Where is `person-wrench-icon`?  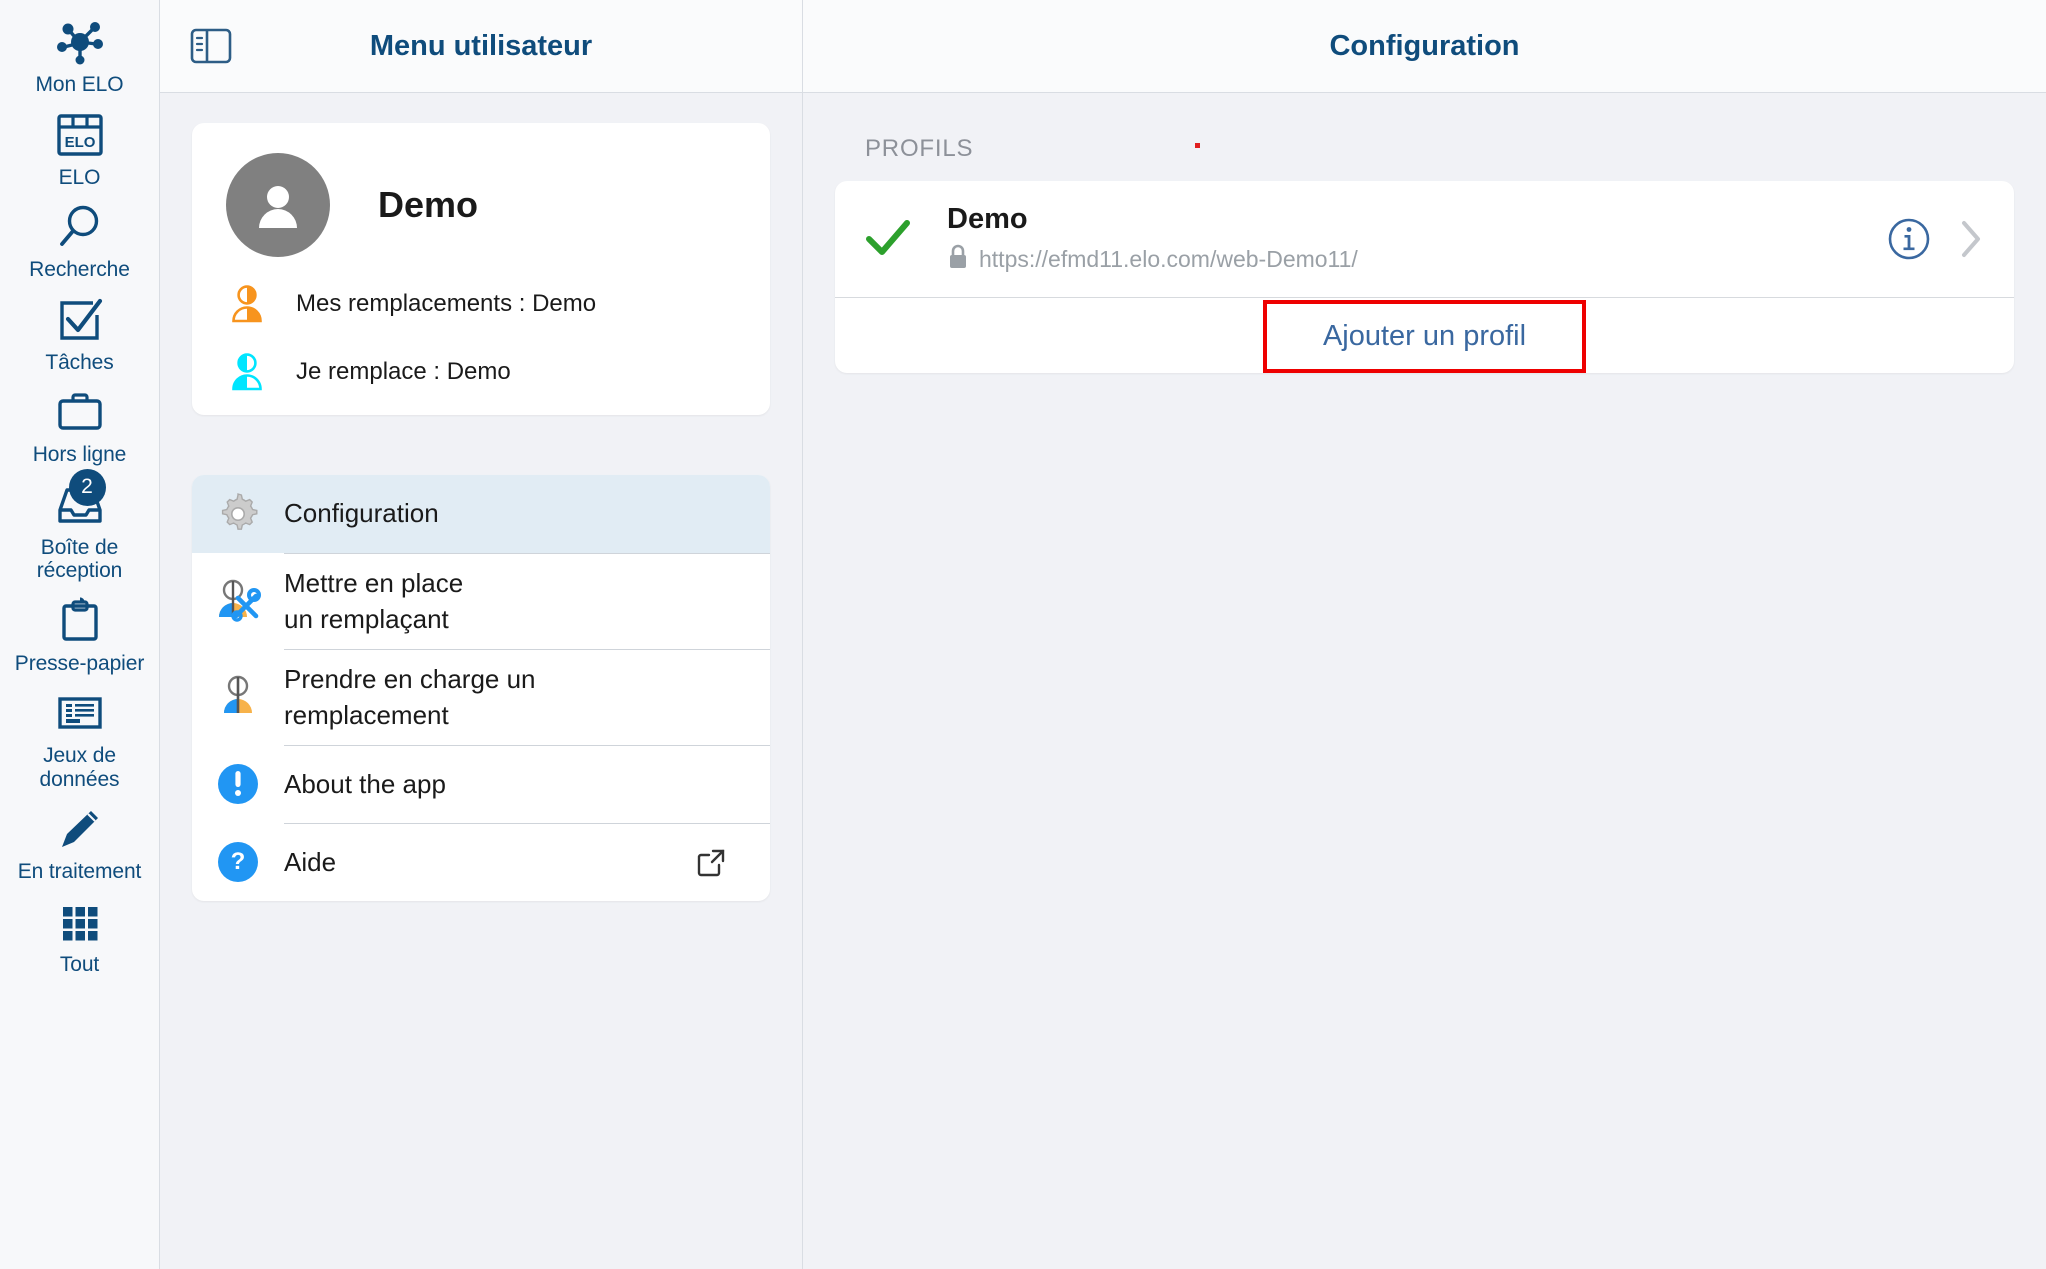
person-wrench-icon is located at coordinates (238, 601).